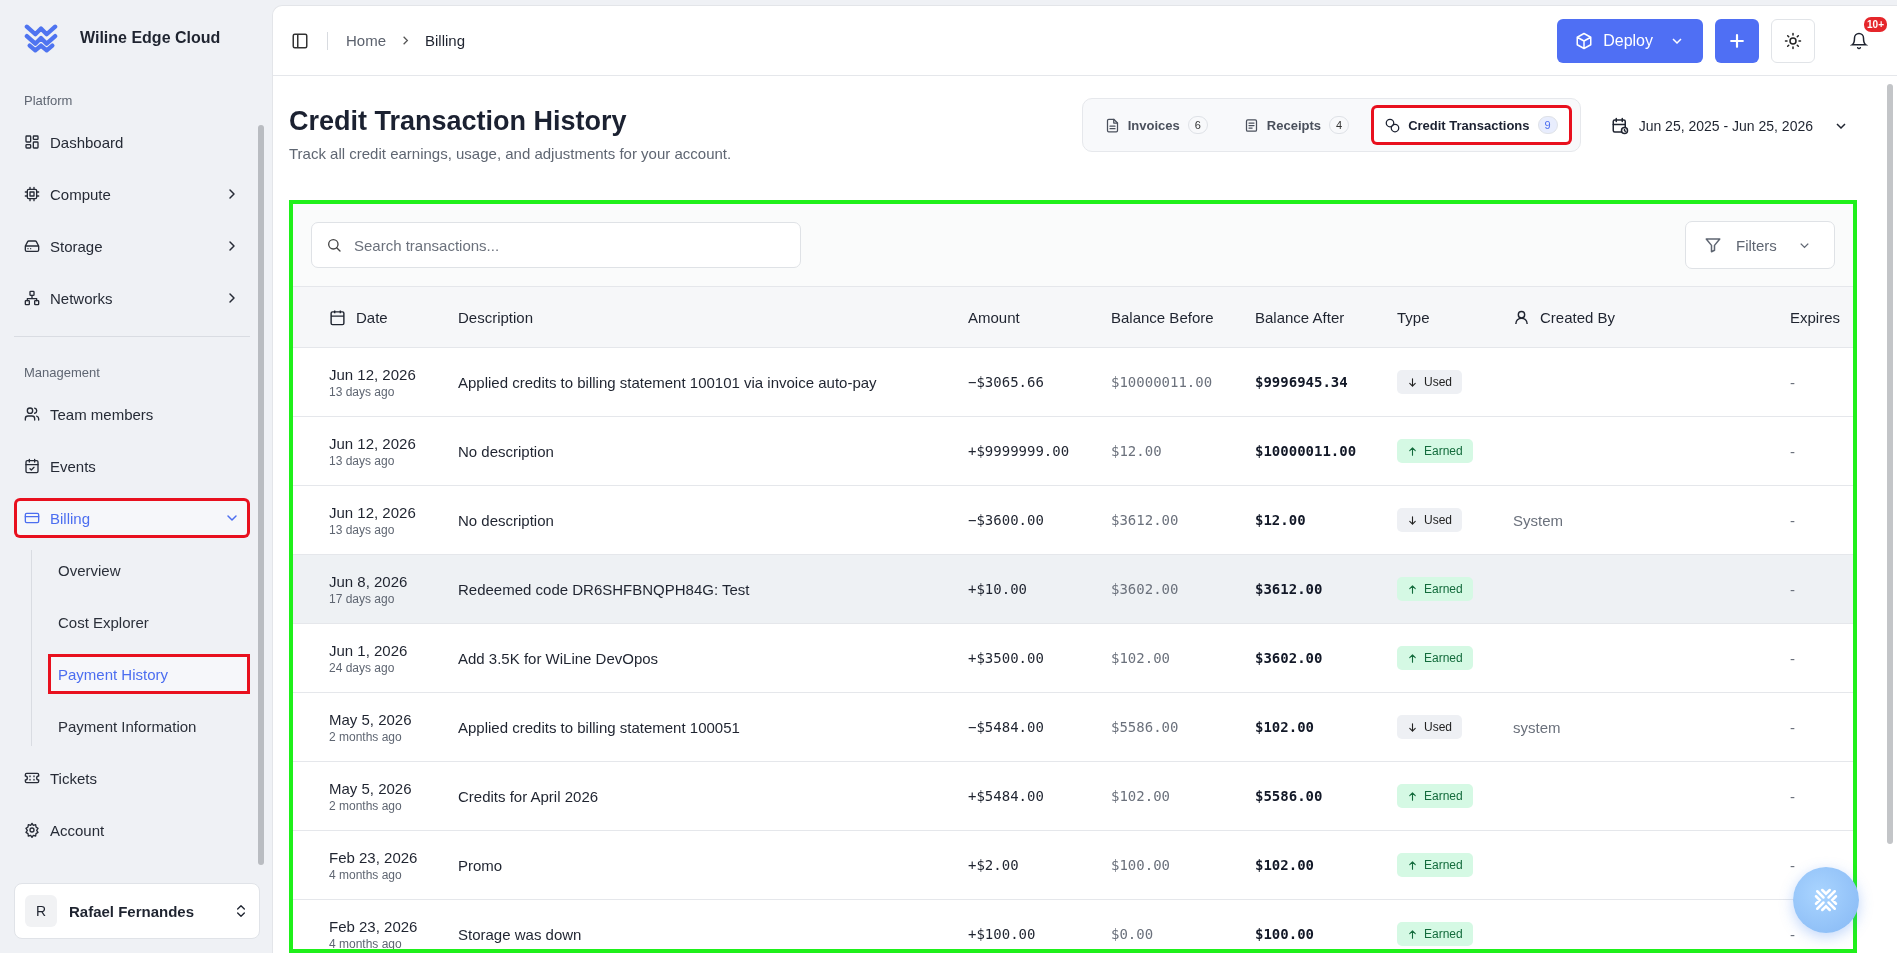 The height and width of the screenshot is (953, 1897). What do you see at coordinates (1737, 40) in the screenshot?
I see `add-button` at bounding box center [1737, 40].